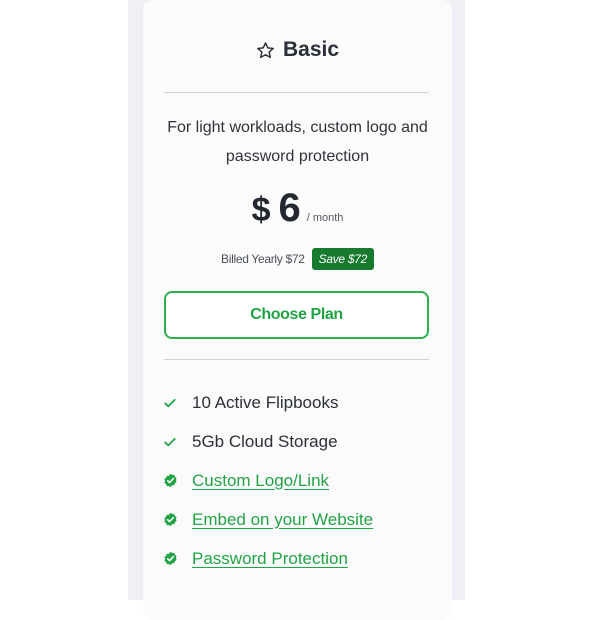 The image size is (600, 620). Describe the element at coordinates (263, 259) in the screenshot. I see `billed-yearly-text: Billed Yearly $72` at that location.